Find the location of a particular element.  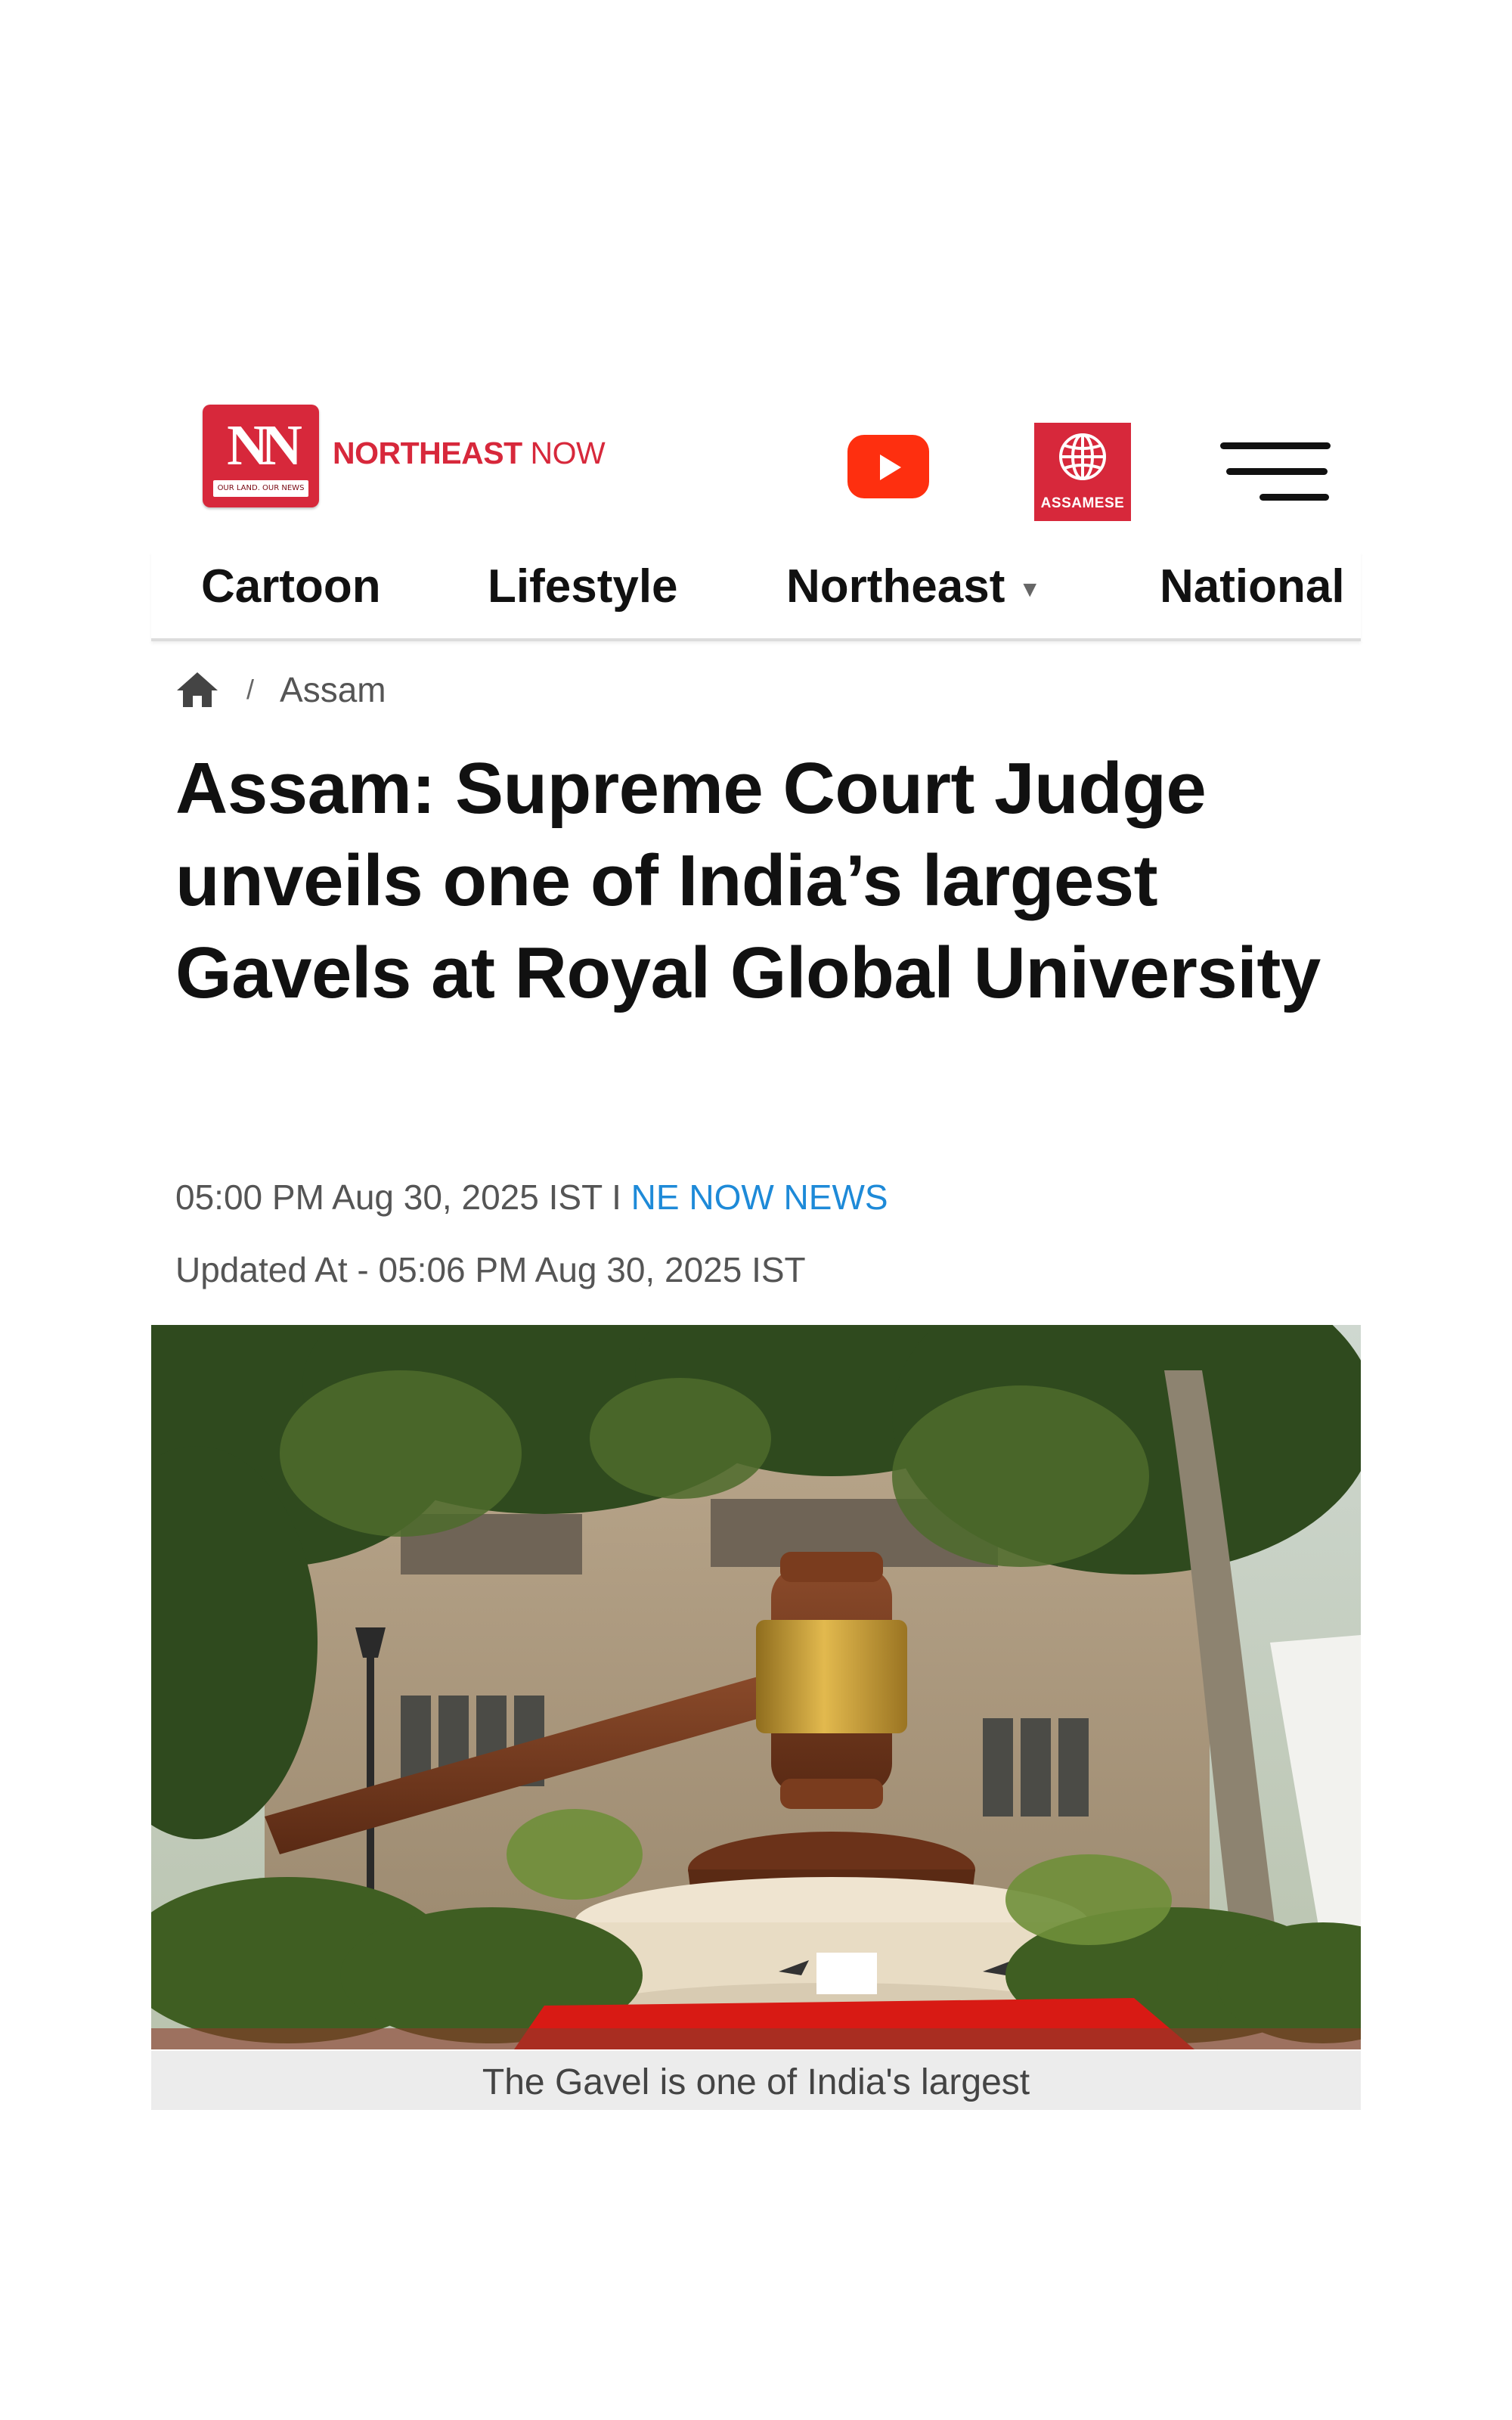

breadcrumb-section-link: Assam is located at coordinates (333, 689).